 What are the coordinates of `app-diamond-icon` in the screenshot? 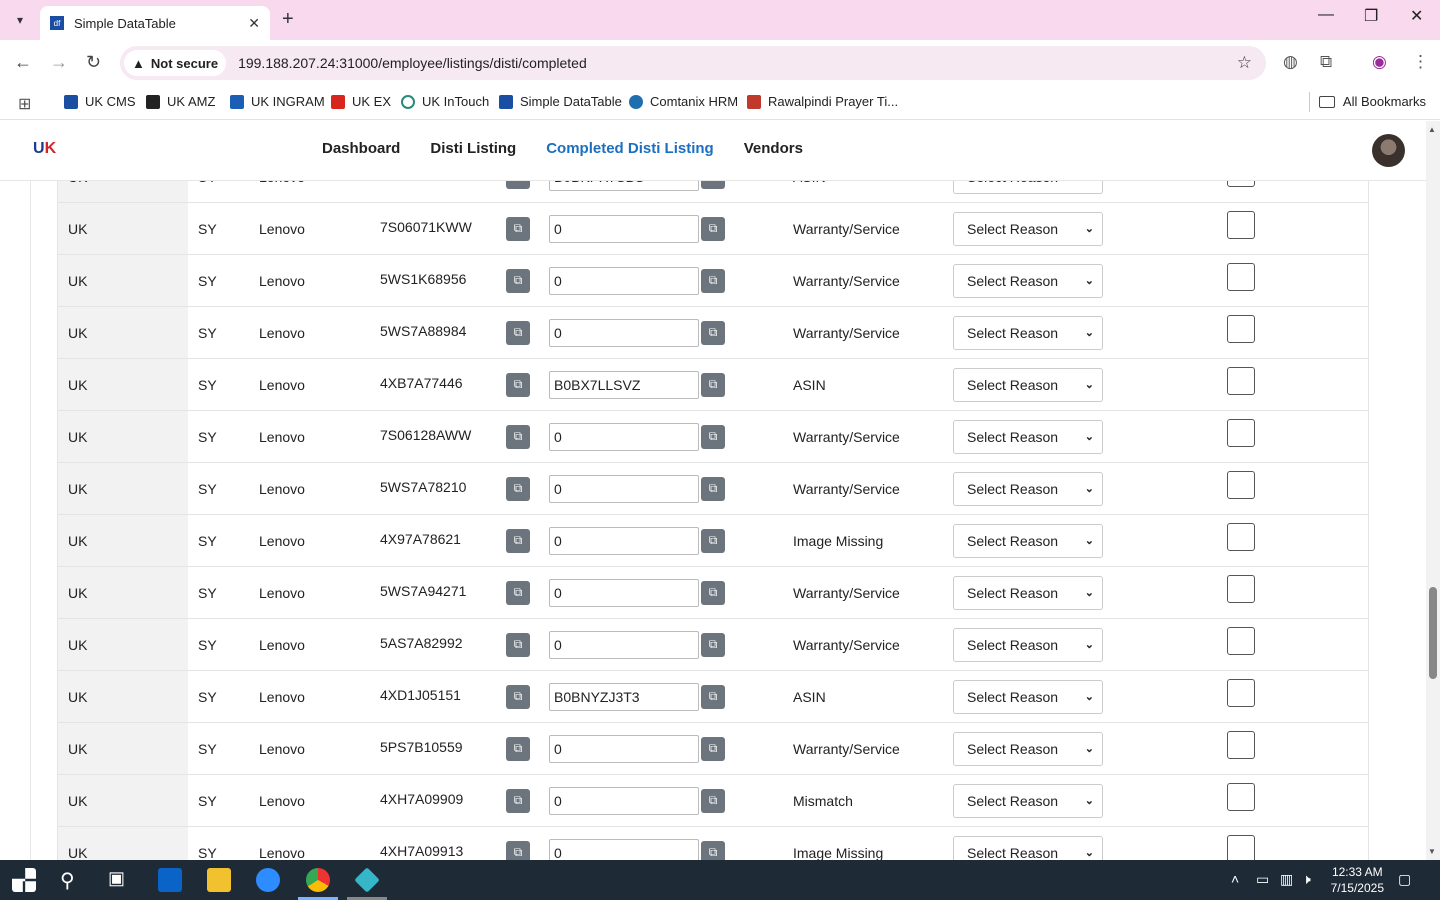 It's located at (367, 880).